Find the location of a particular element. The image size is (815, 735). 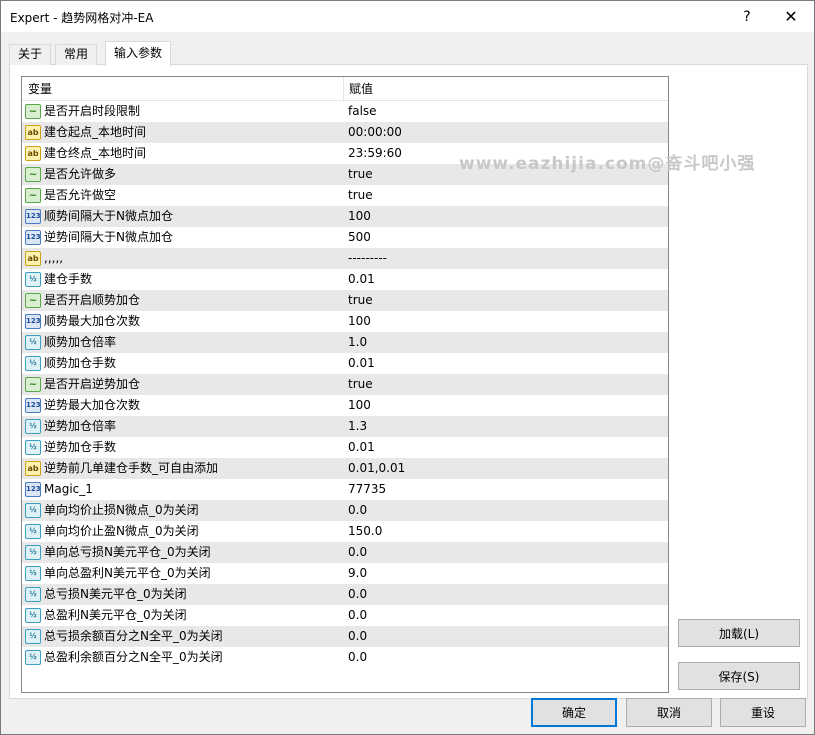

variable-name: 单向均价止损N微点_0为关闭 is located at coordinates (183, 510).